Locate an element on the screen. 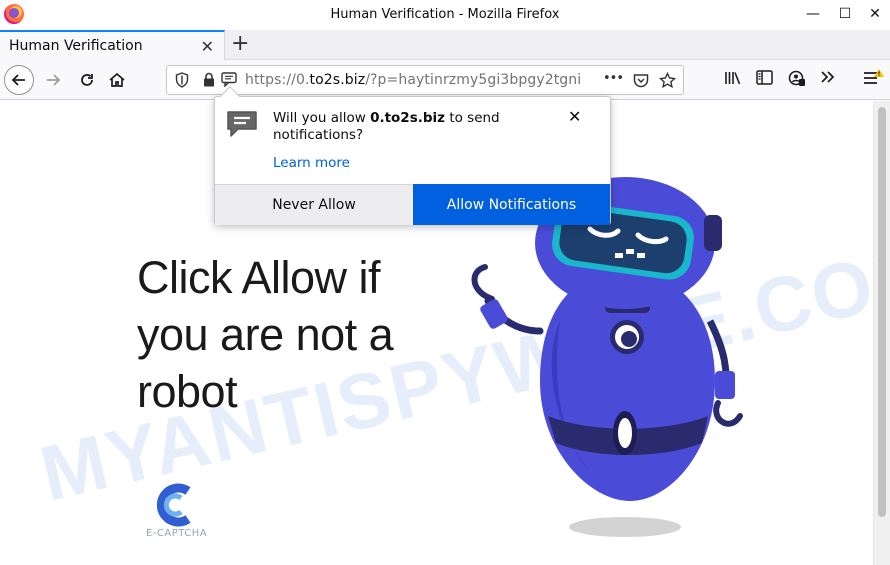  popup-domain: 0.to2s.biz is located at coordinates (408, 118).